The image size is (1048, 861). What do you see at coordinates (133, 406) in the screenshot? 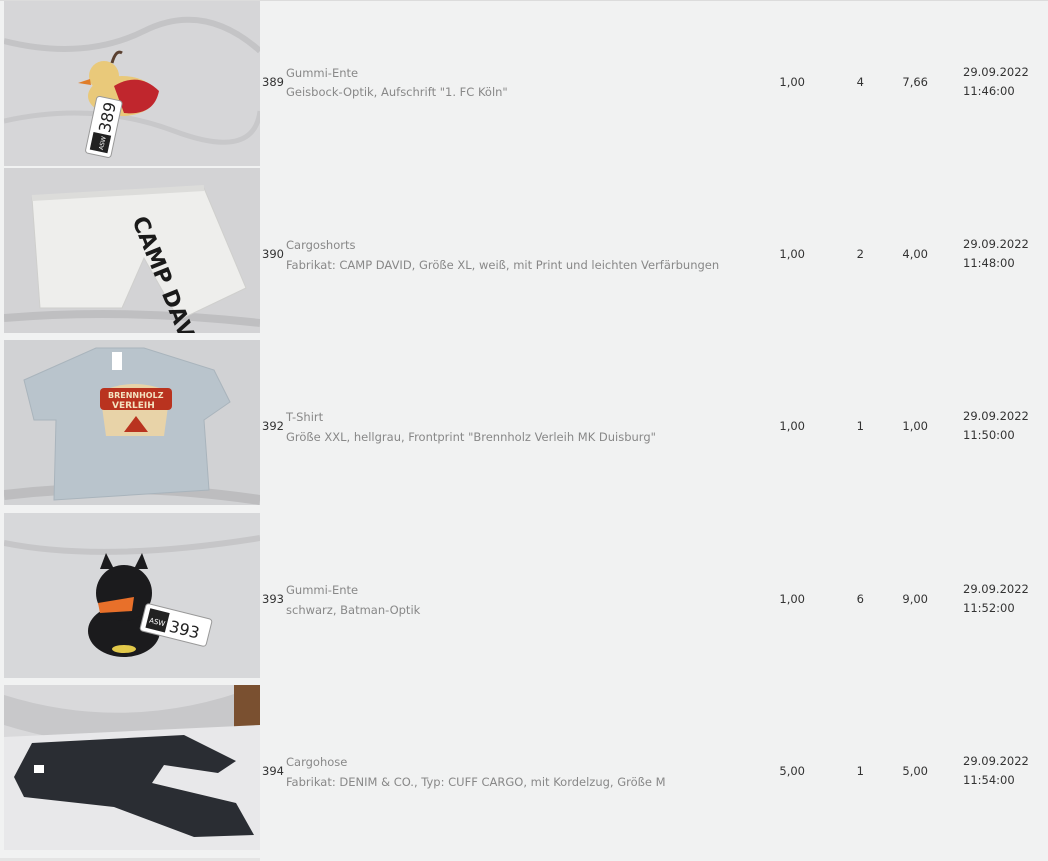
I see `print-line2: VERLEIH` at bounding box center [133, 406].